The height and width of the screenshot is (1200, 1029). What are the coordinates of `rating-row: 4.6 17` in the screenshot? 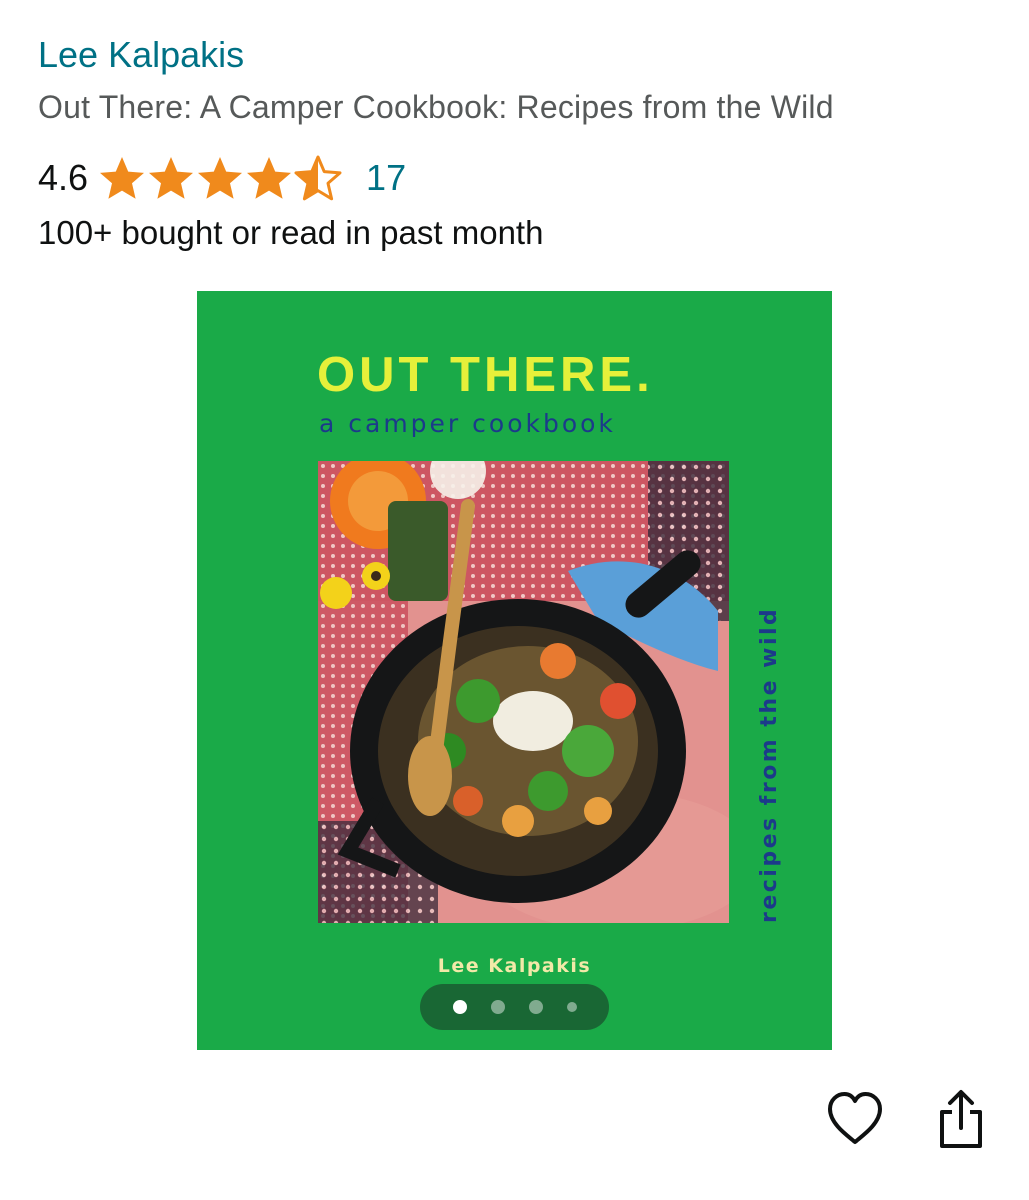 It's located at (222, 178).